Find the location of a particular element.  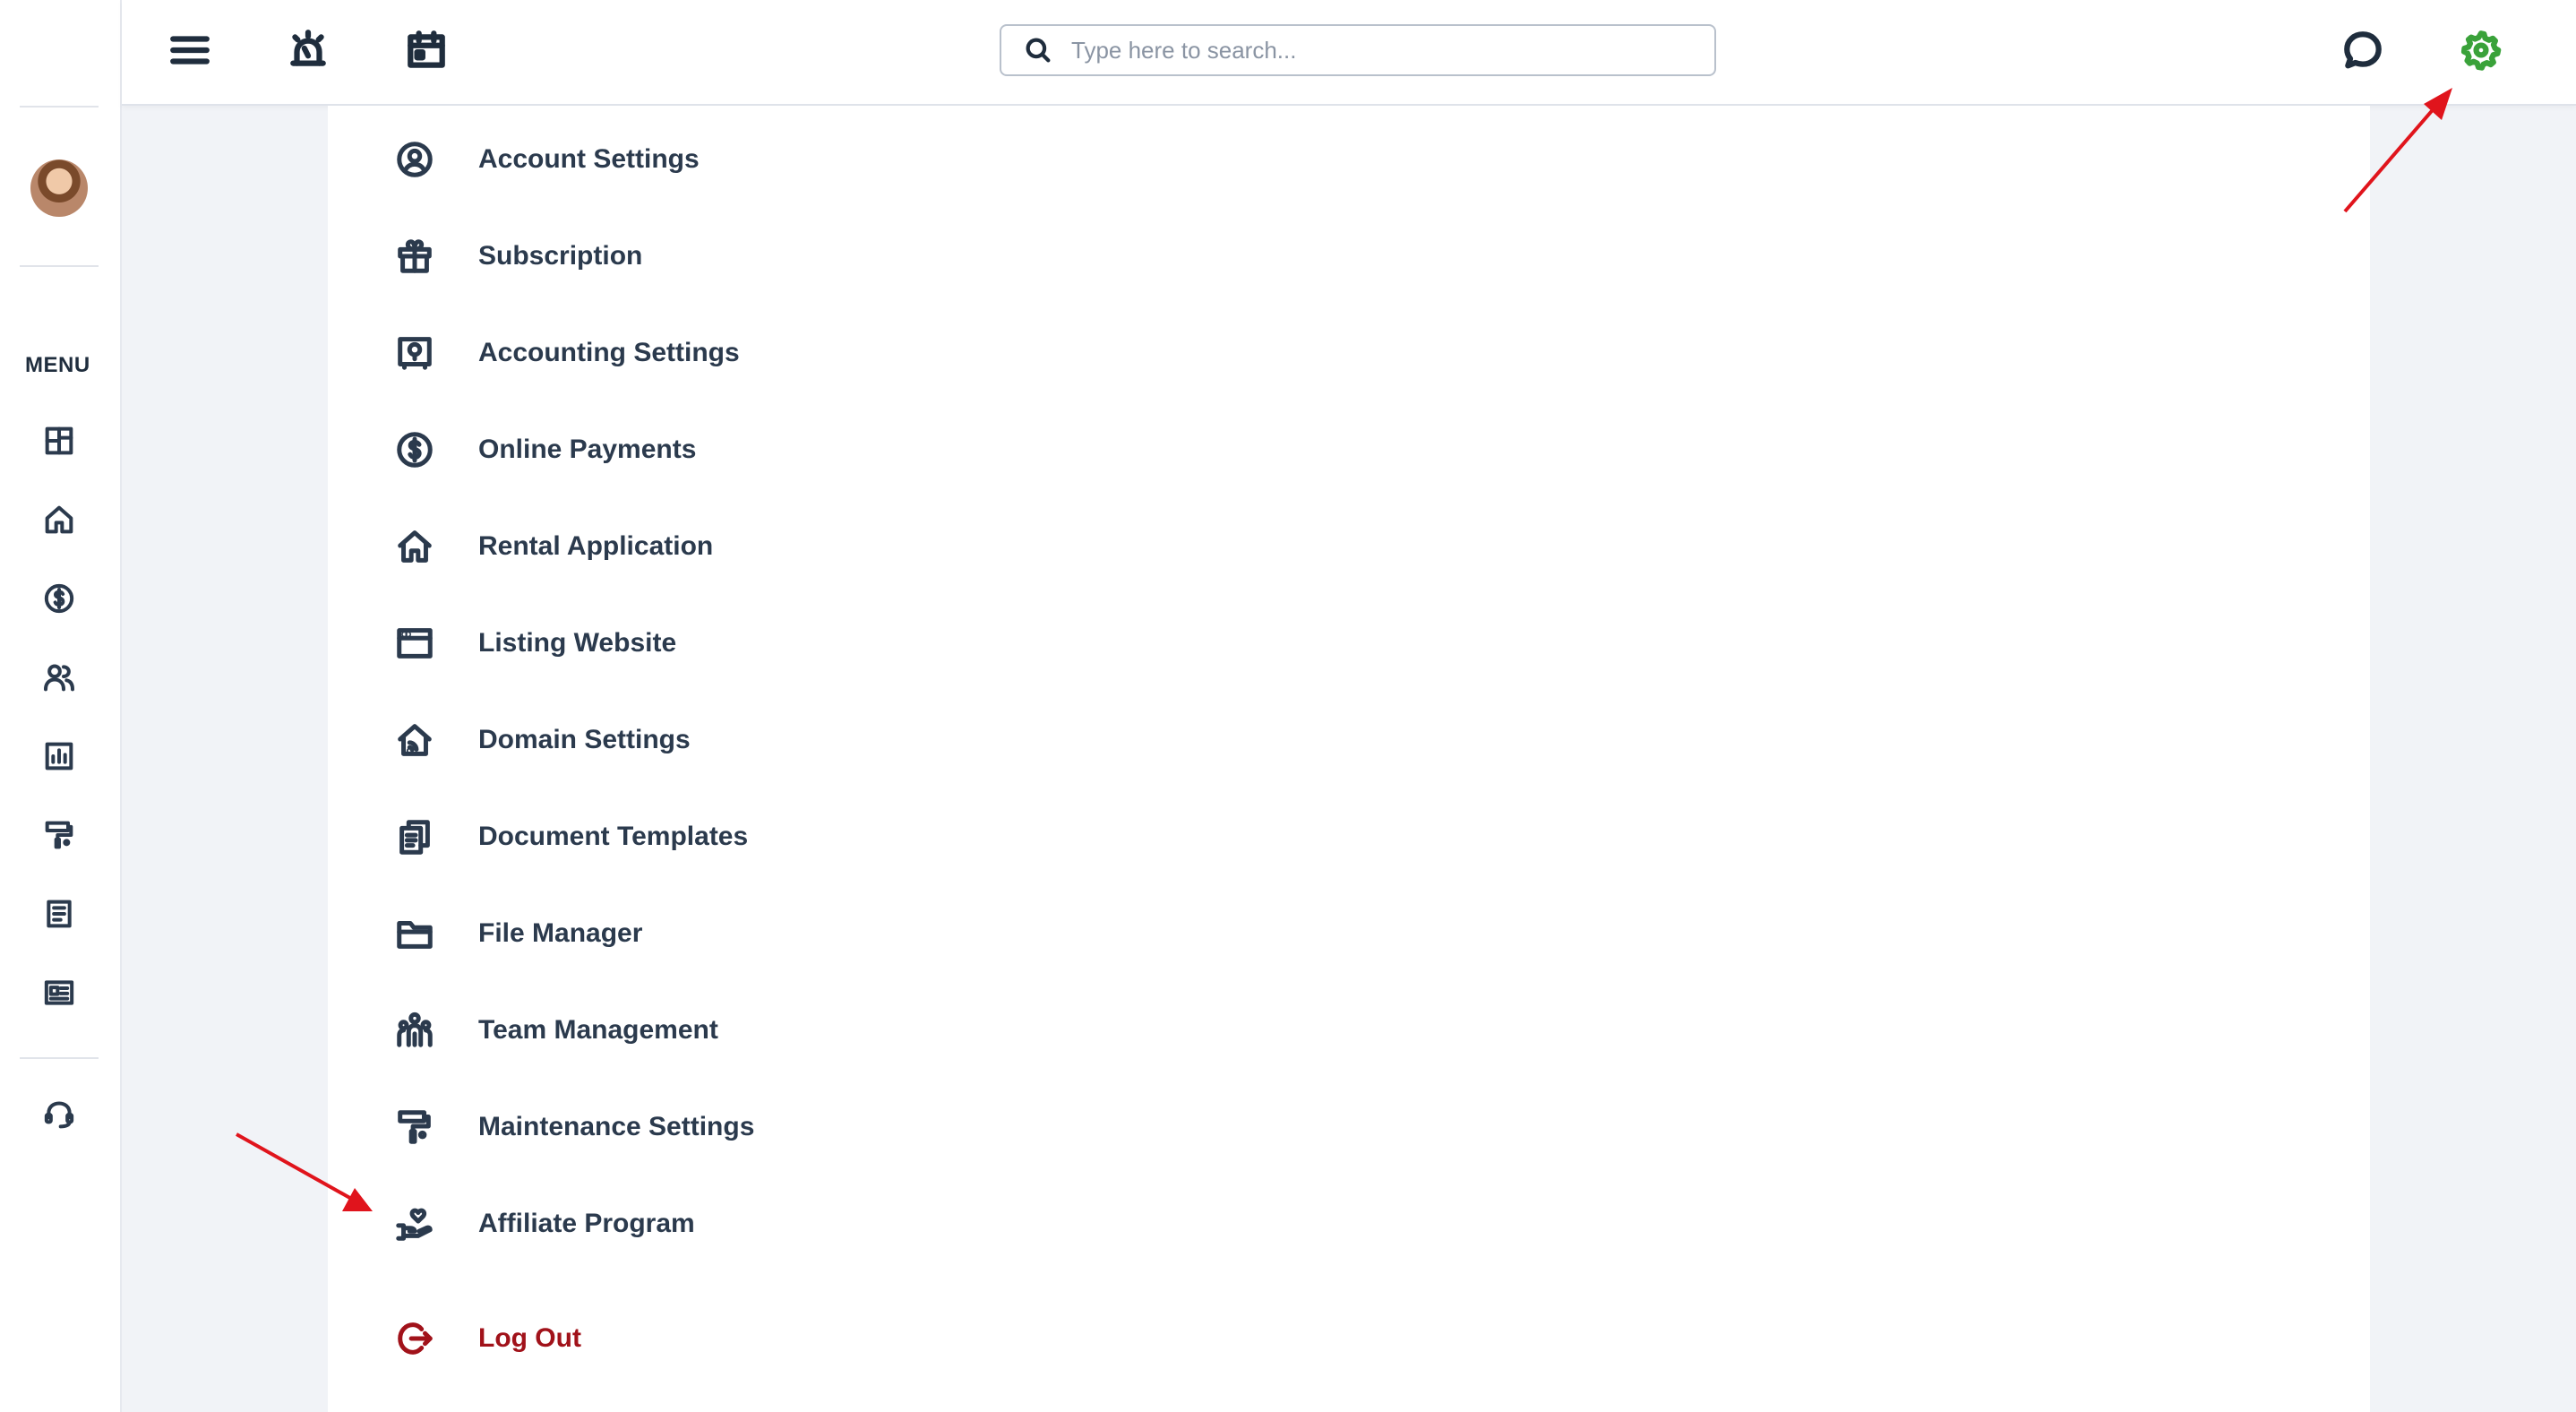

dollar-circle-icon is located at coordinates (414, 449).